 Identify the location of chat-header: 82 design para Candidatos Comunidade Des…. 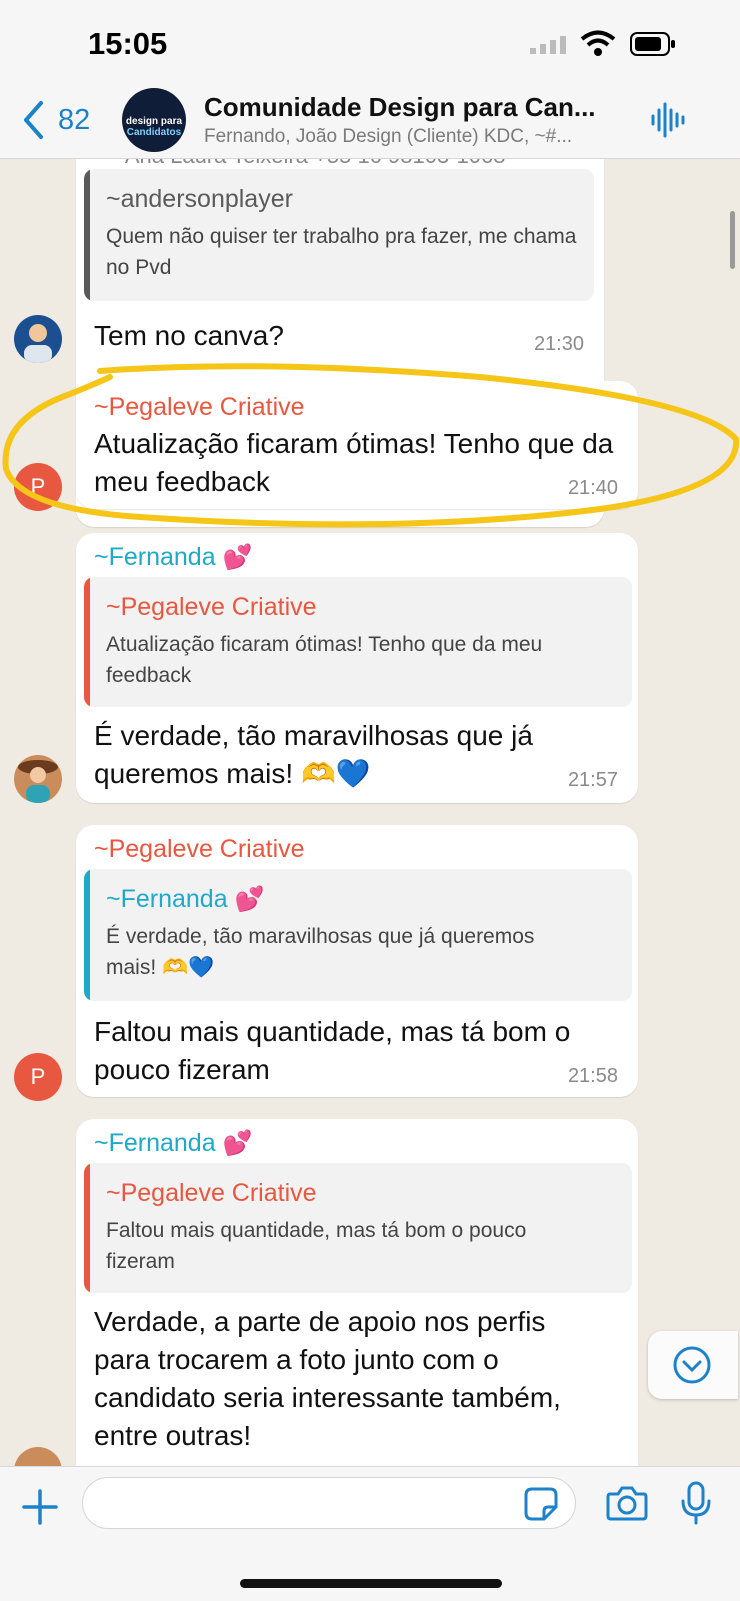
(370, 123).